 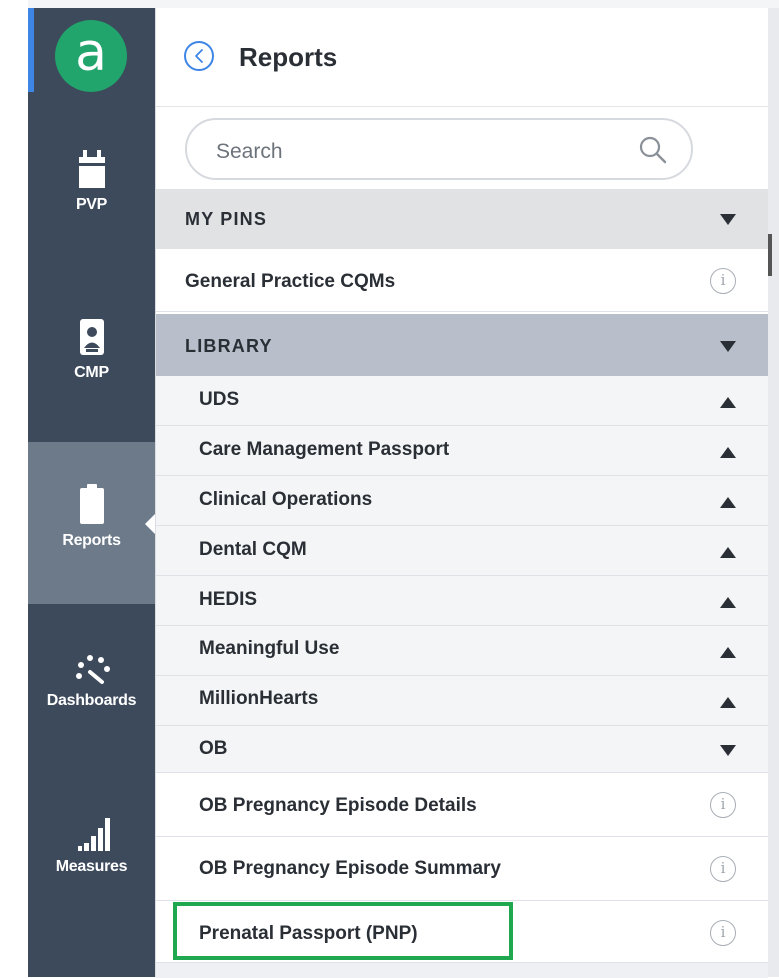 What do you see at coordinates (290, 281) in the screenshot?
I see `pinned-report-label: General Practice CQMs` at bounding box center [290, 281].